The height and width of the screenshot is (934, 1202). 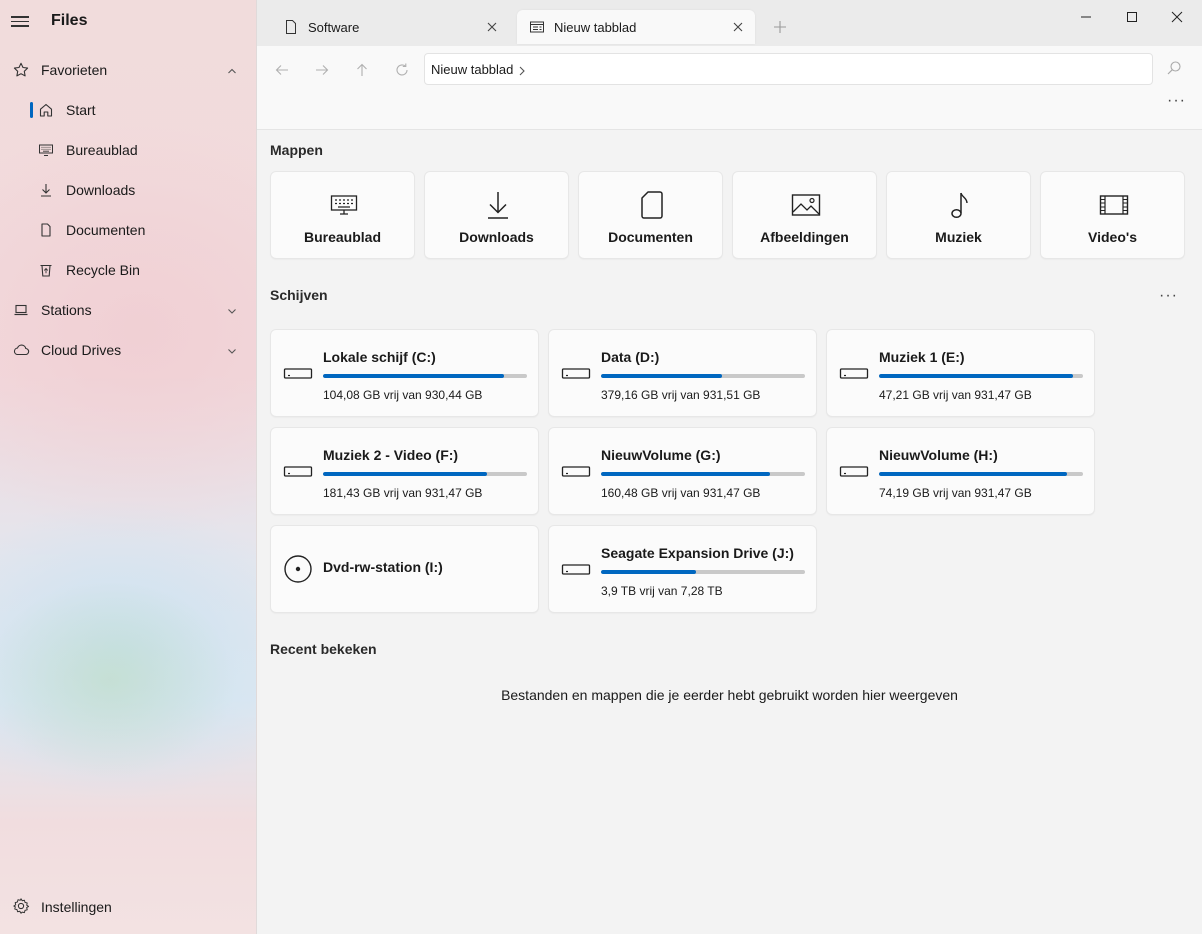 I want to click on drive-name: Seagate Expansion Drive (J:), so click(x=697, y=553).